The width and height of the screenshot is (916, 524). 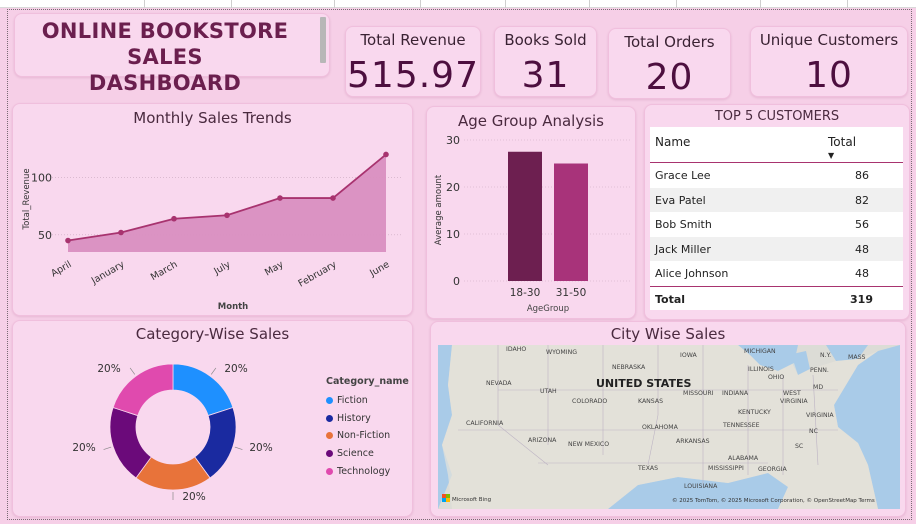 I want to click on x-tick-label: July, so click(x=221, y=268).